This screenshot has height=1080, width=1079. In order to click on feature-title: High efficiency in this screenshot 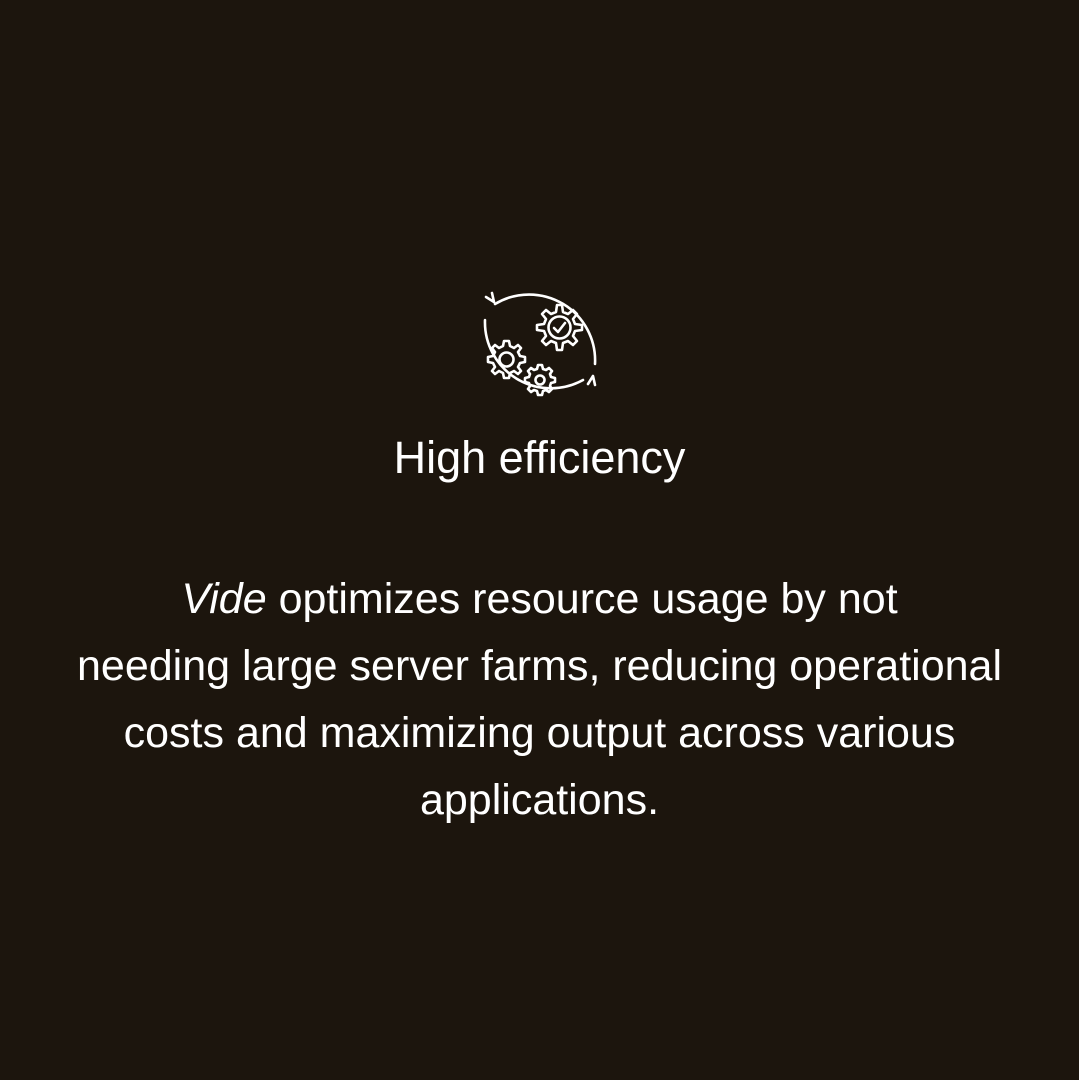, I will do `click(539, 457)`.